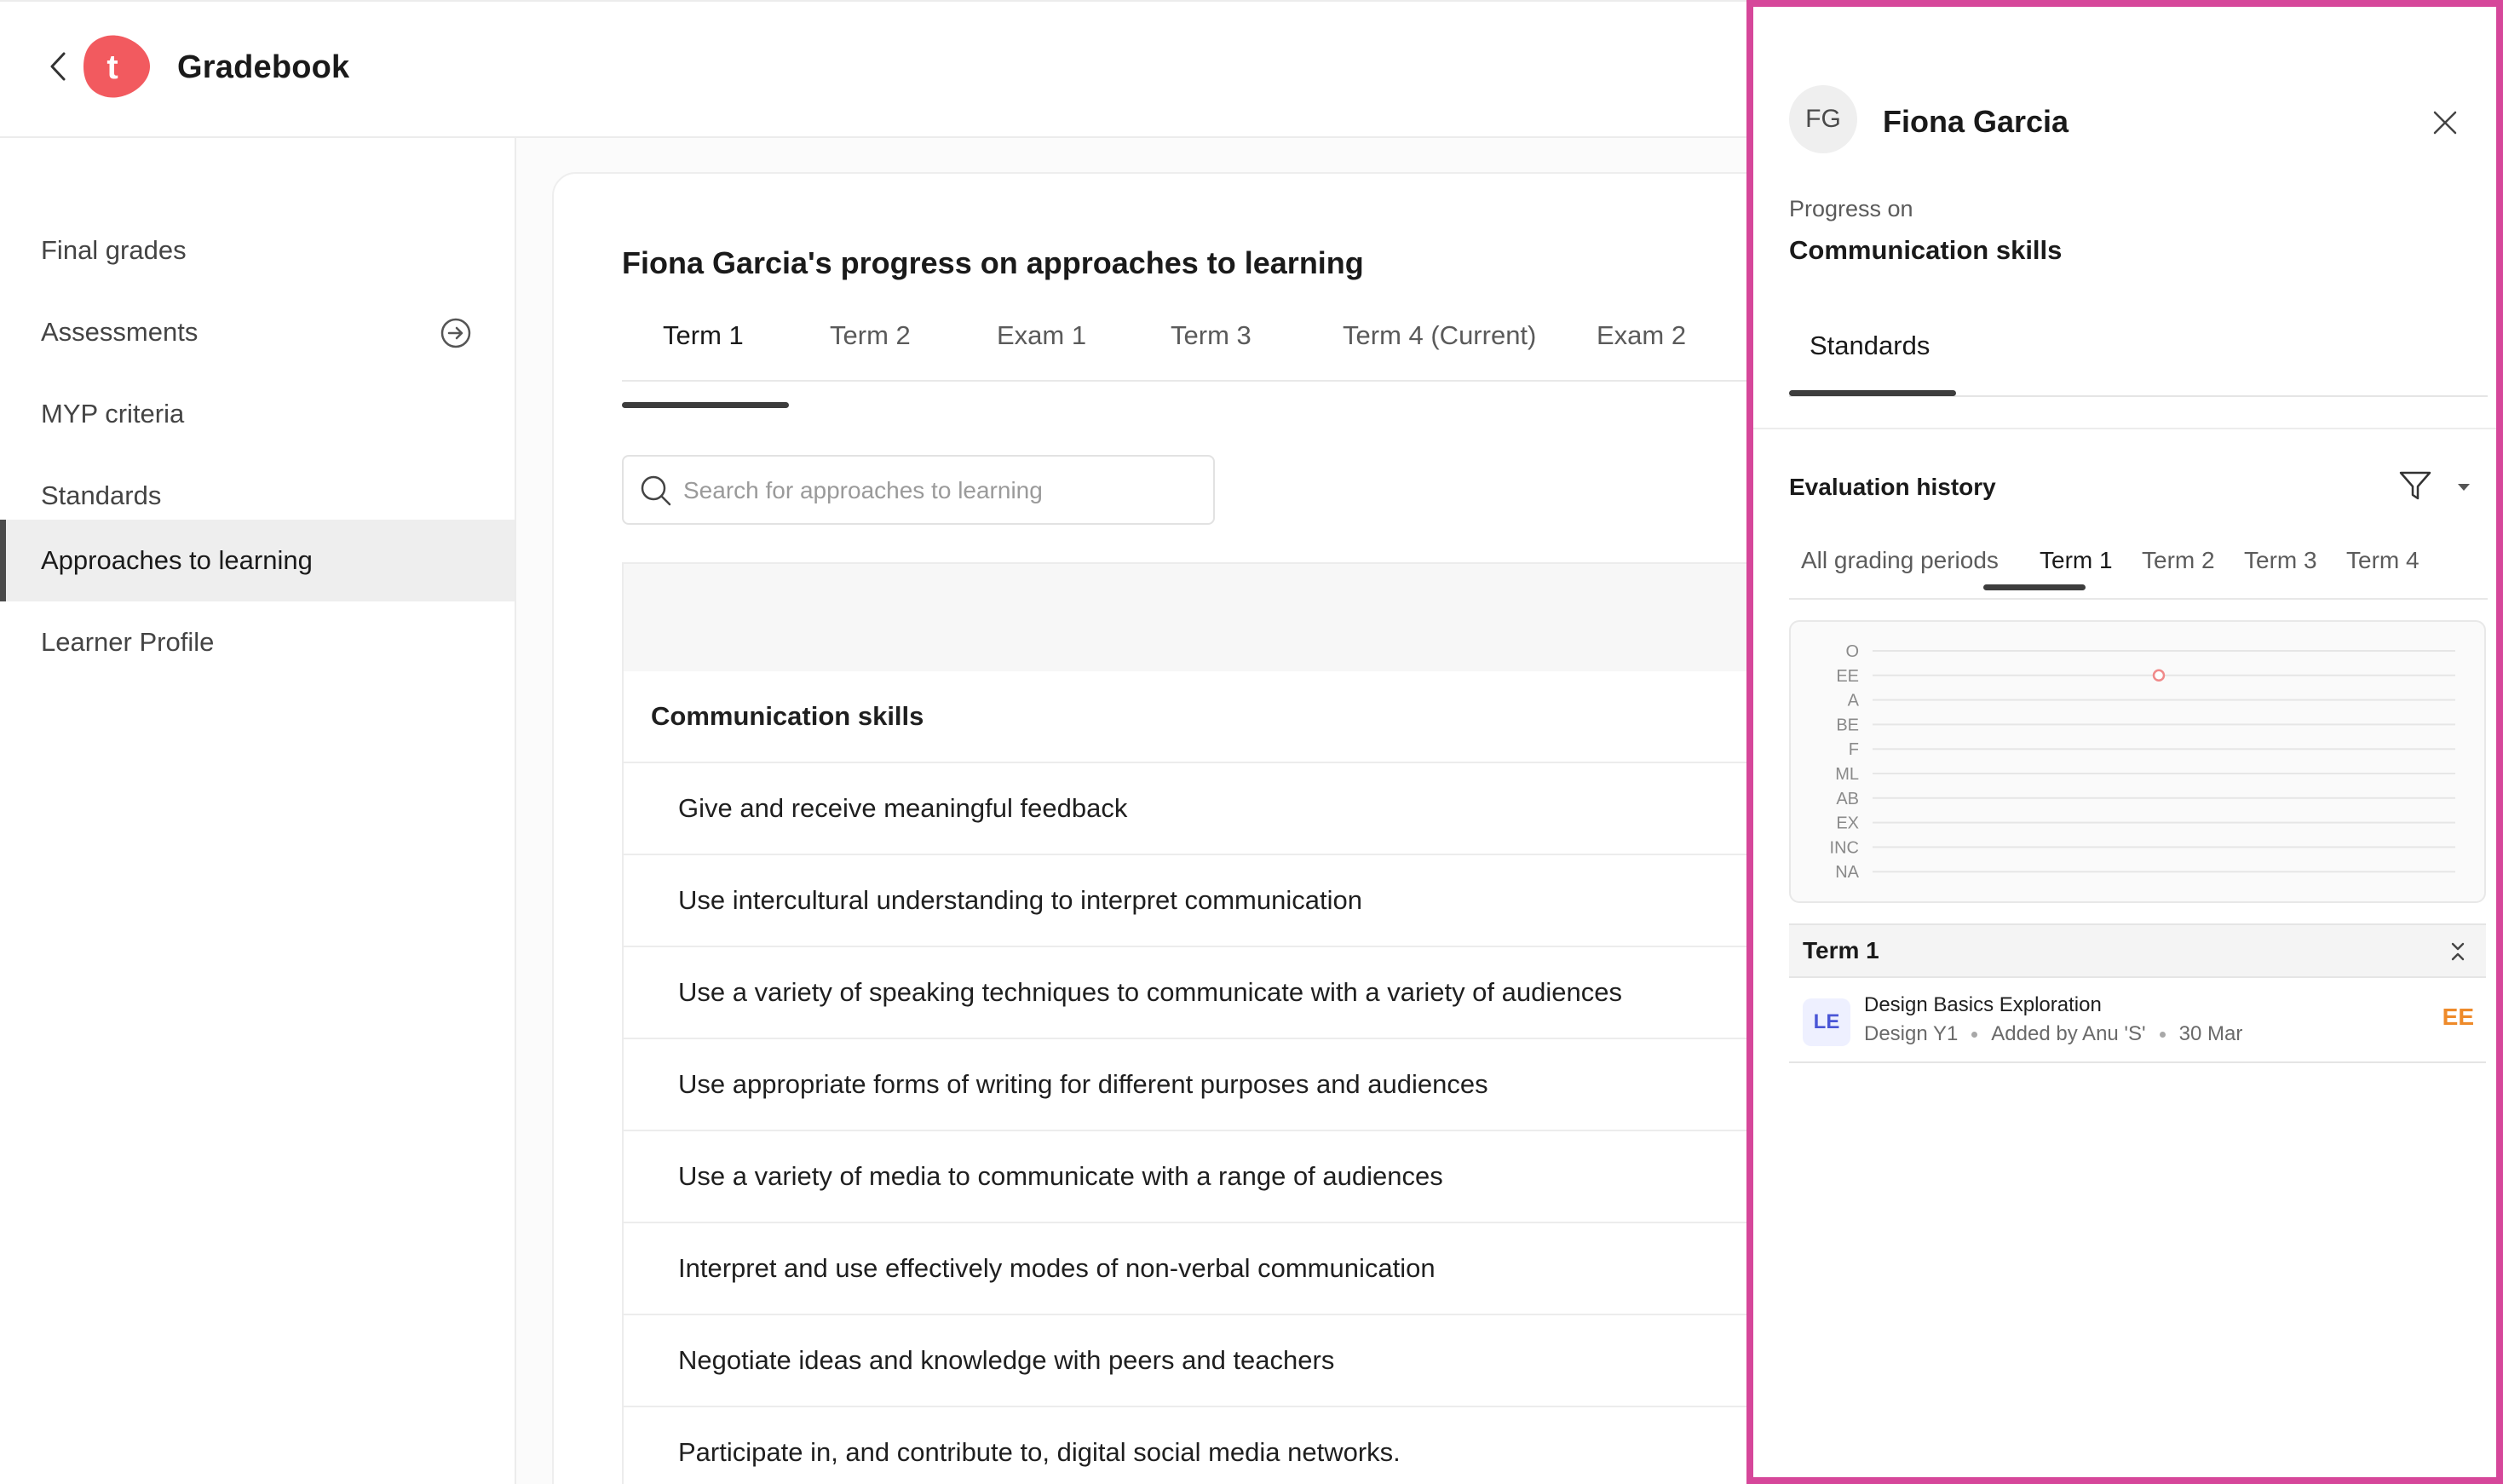 The height and width of the screenshot is (1484, 2503). Describe the element at coordinates (2383, 560) in the screenshot. I see `tab-term-4: Term 4` at that location.